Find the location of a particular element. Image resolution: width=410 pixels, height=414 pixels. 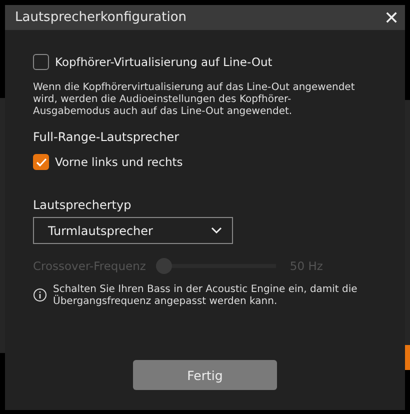

dialog-title: Lautsprecherkonfiguration is located at coordinates (101, 17).